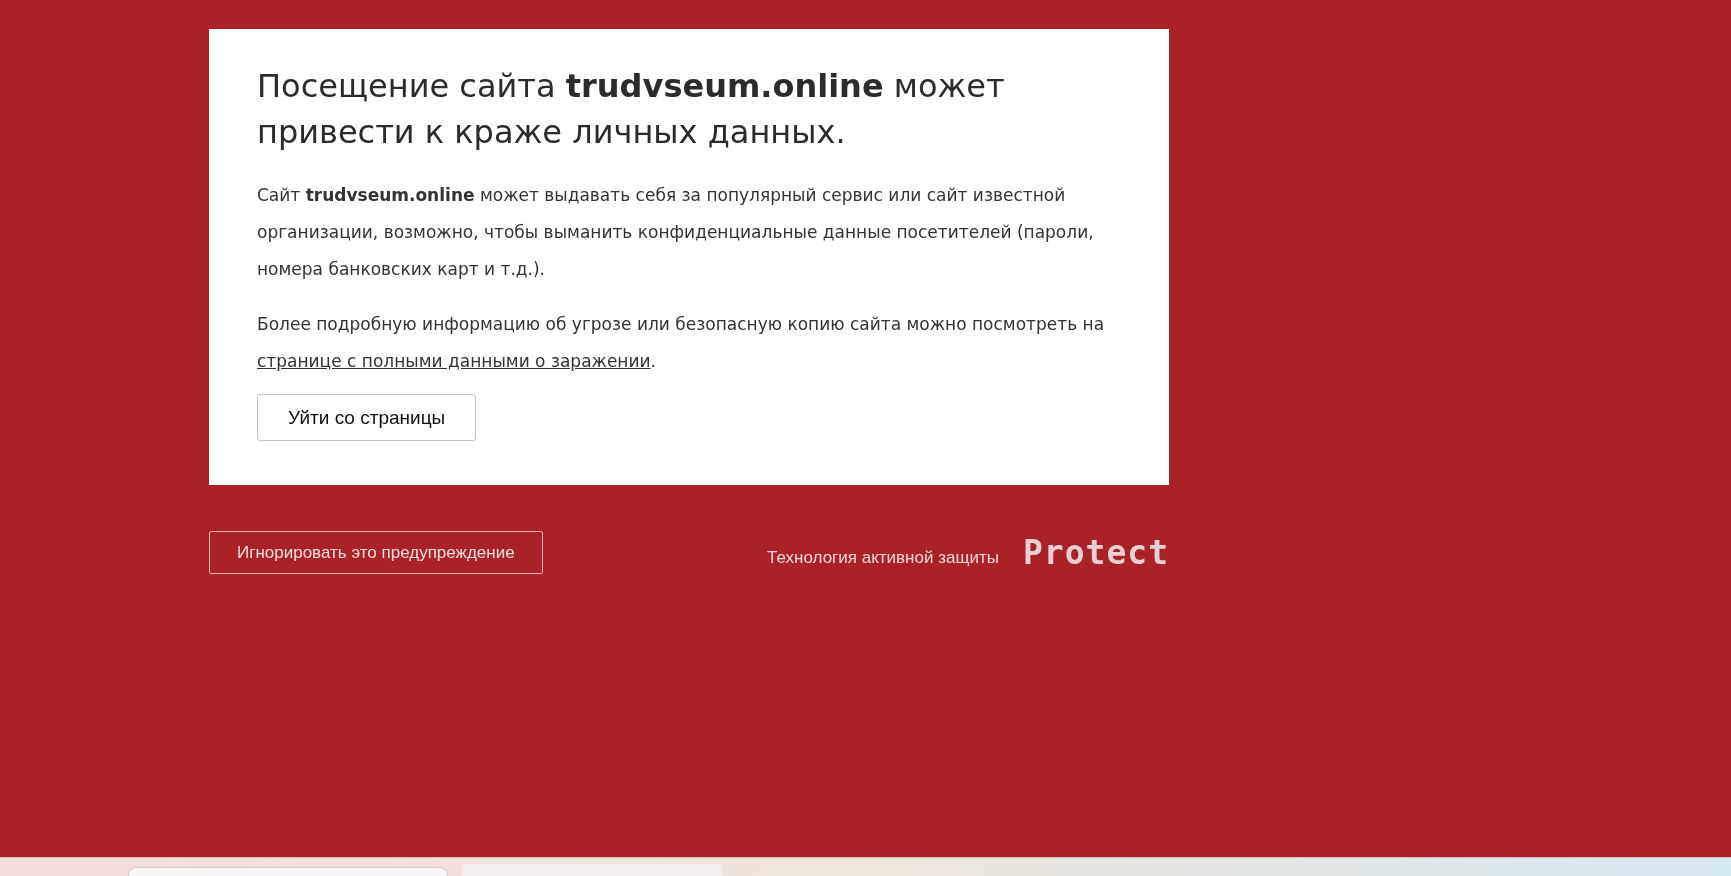 The image size is (1731, 876). What do you see at coordinates (454, 361) in the screenshot?
I see `infection-details-link: странице с полными данными о заражении` at bounding box center [454, 361].